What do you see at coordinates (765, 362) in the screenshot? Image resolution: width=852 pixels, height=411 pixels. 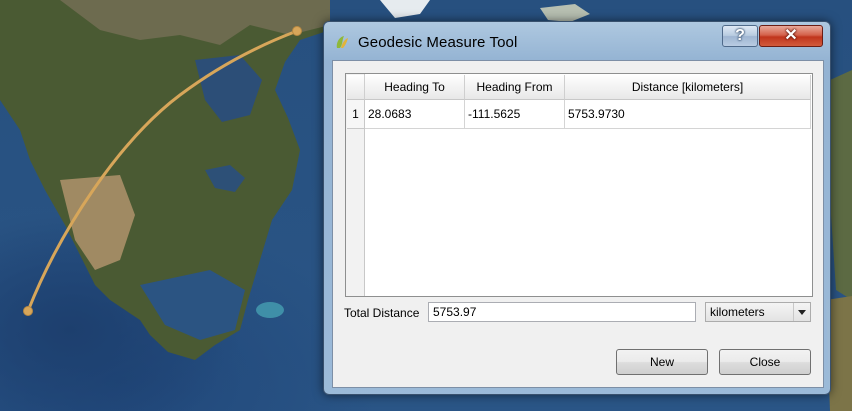 I see `close-button: Close` at bounding box center [765, 362].